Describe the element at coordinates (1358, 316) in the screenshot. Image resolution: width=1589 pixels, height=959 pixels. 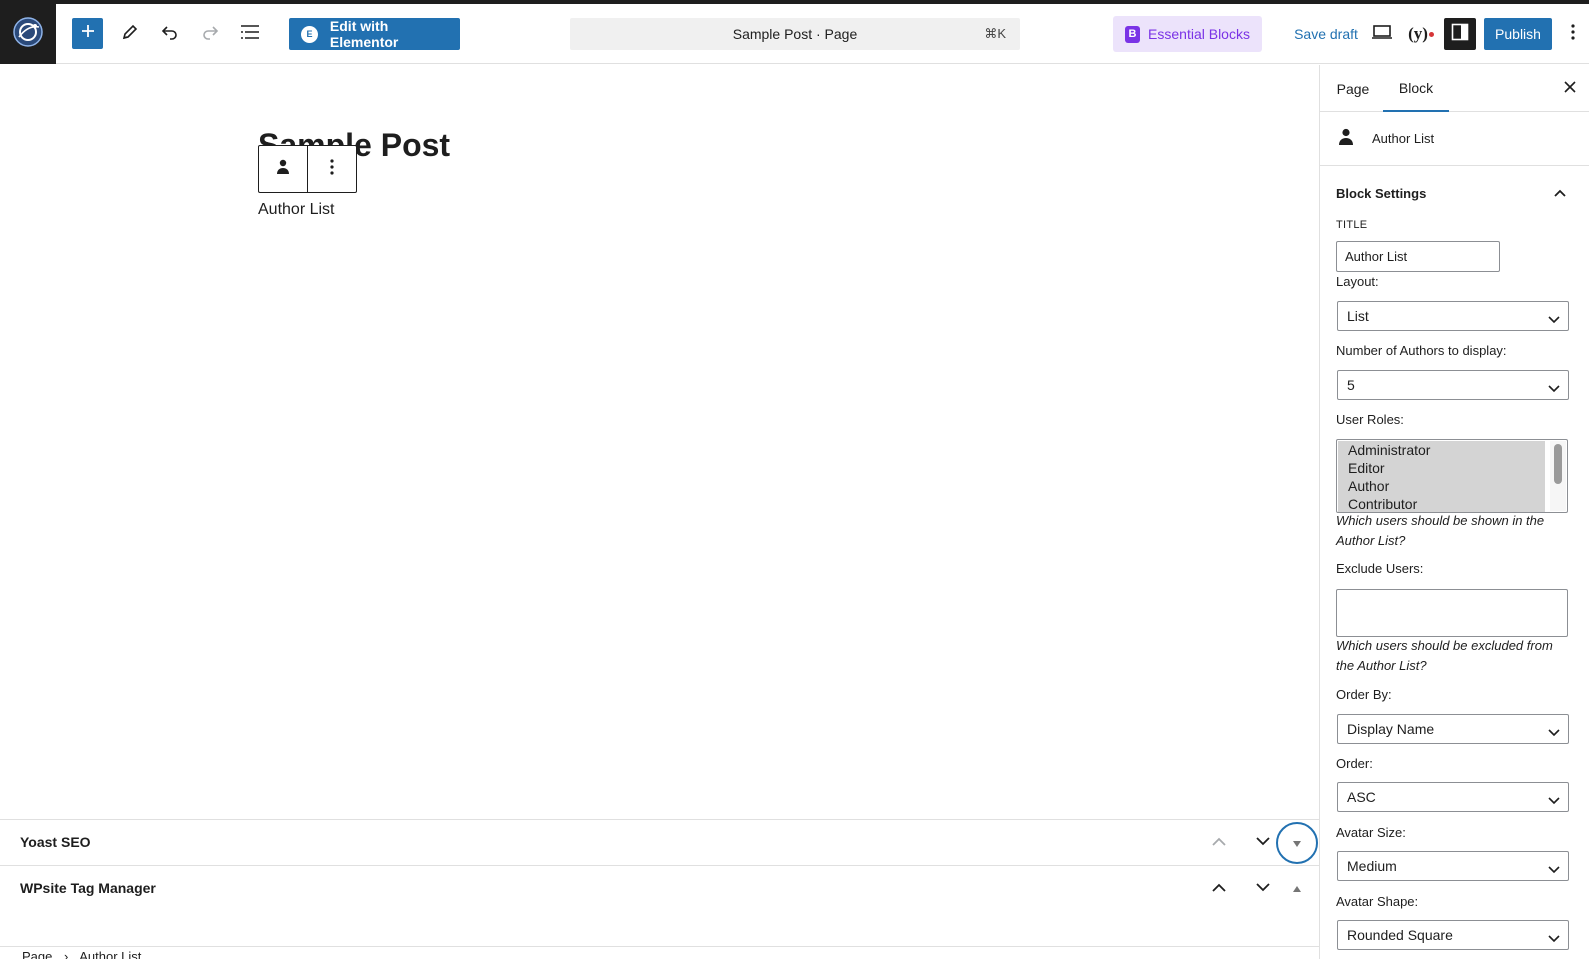
I see `layout-select-value: List` at that location.